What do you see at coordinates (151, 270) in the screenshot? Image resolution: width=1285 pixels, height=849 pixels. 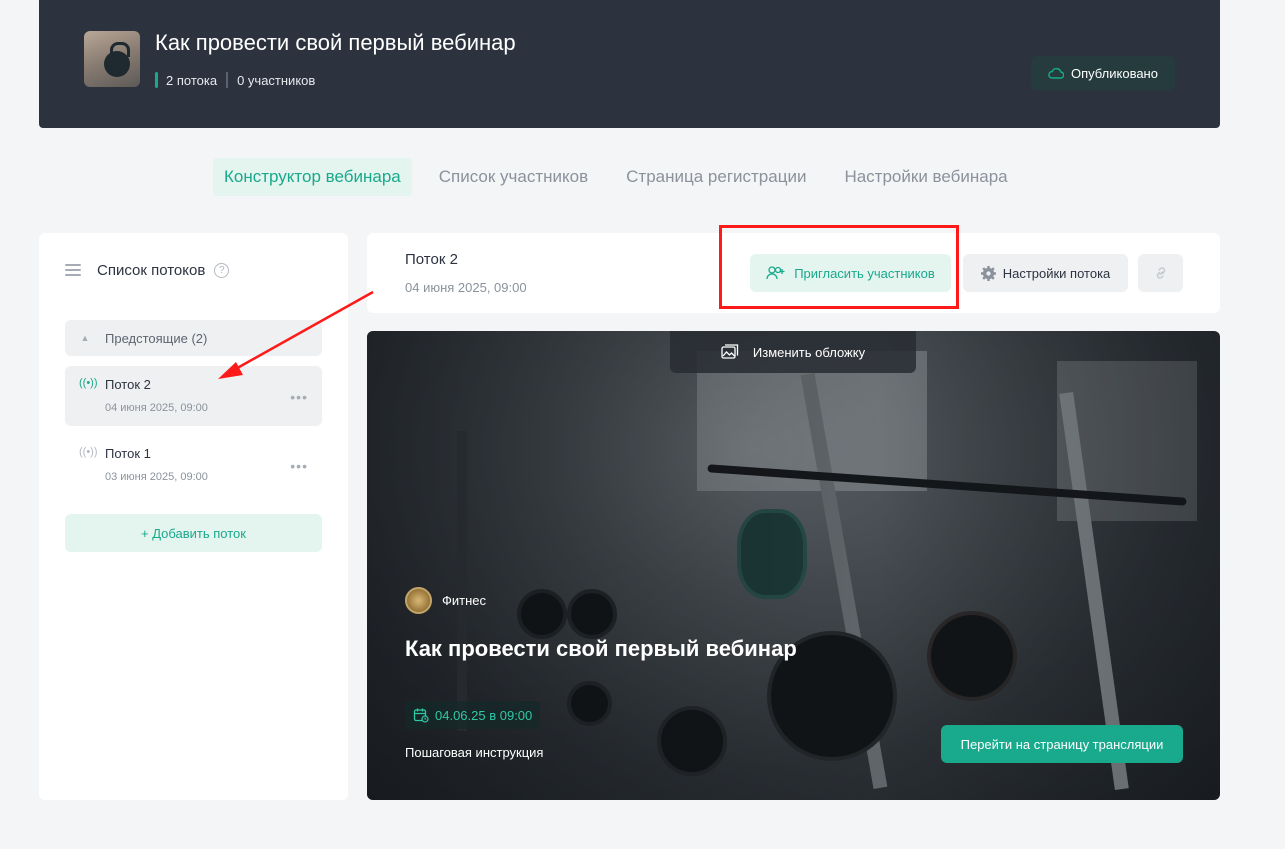 I see `streams-list-title: Список потоков` at bounding box center [151, 270].